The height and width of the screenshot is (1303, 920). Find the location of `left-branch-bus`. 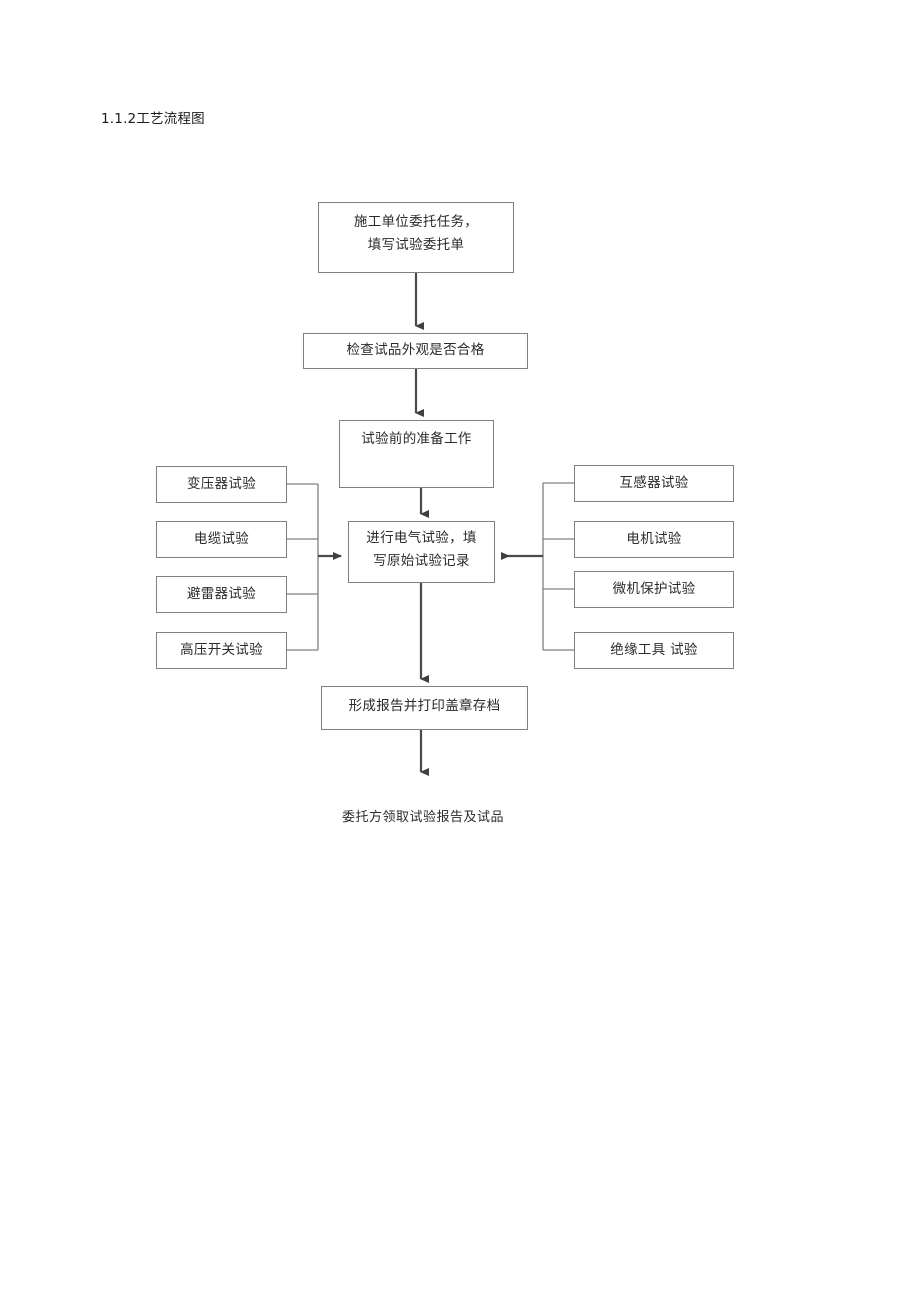

left-branch-bus is located at coordinates (303, 567).